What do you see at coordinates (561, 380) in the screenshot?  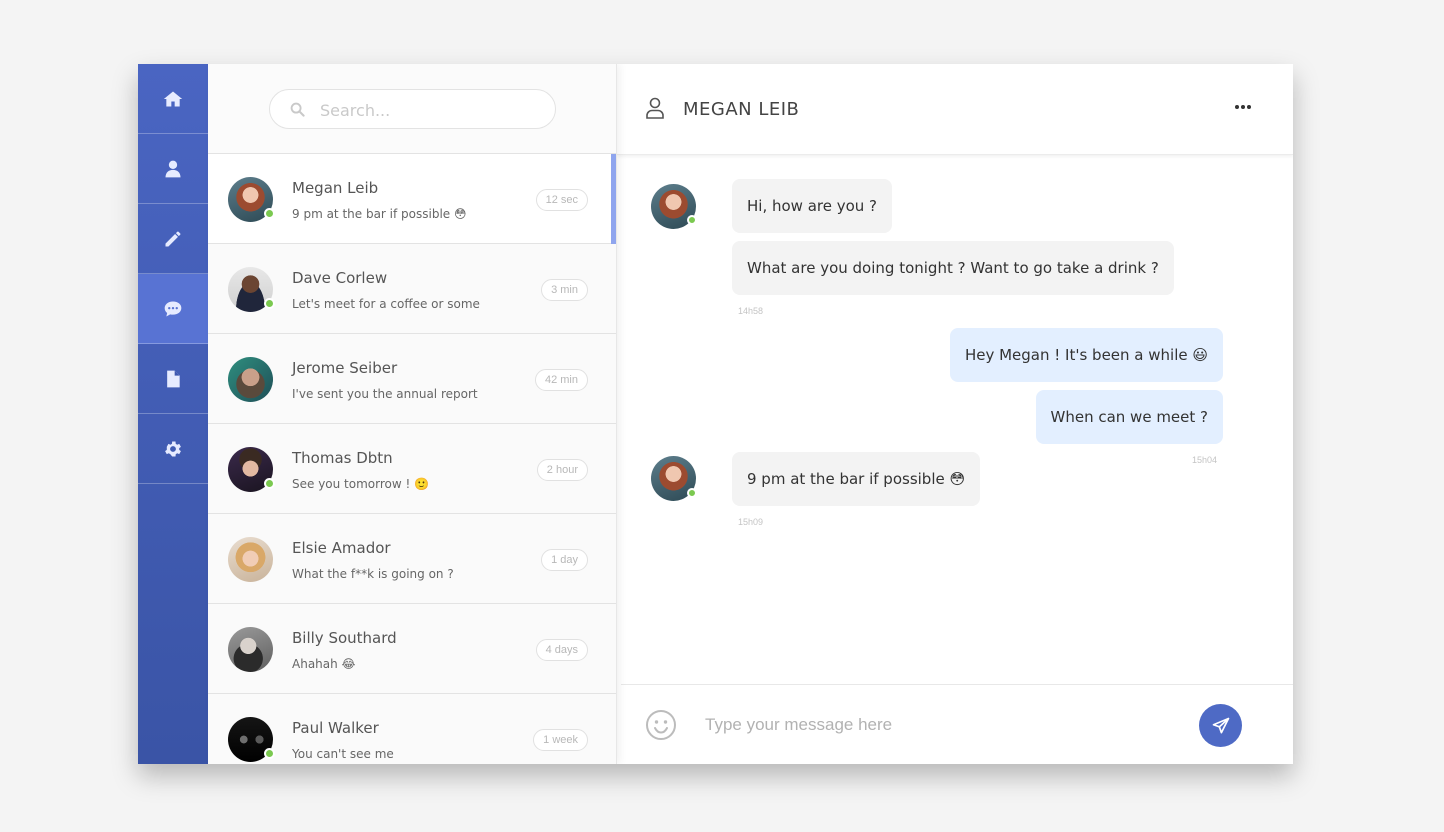 I see `time-badge: 42 min` at bounding box center [561, 380].